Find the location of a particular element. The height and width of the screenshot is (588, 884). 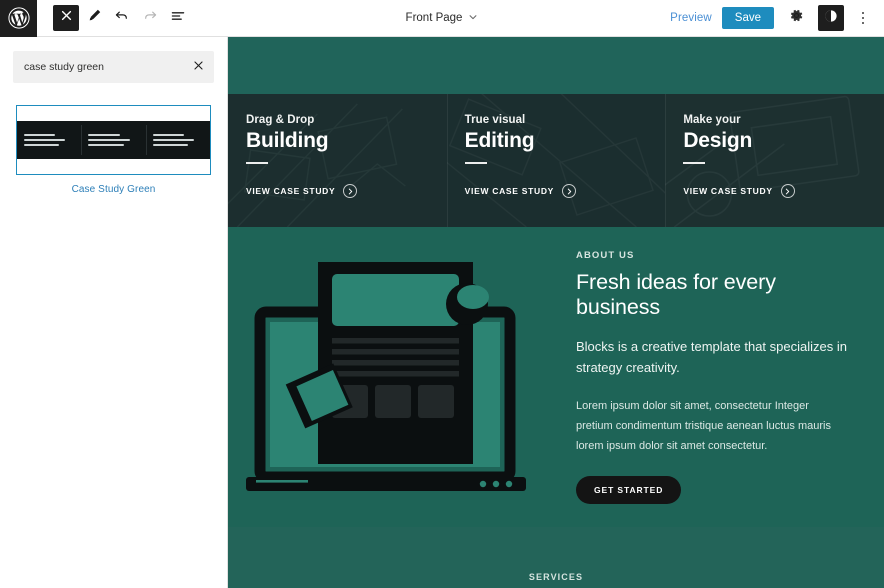

save-button: Save is located at coordinates (747, 18).